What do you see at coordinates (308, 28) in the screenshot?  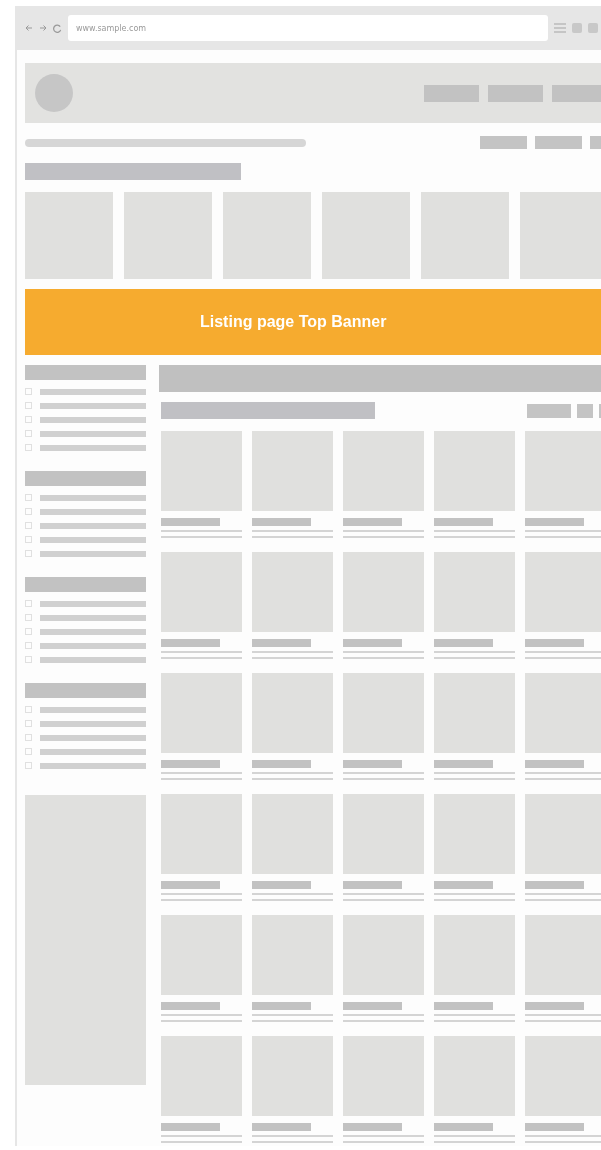 I see `address-bar: www.sample.com` at bounding box center [308, 28].